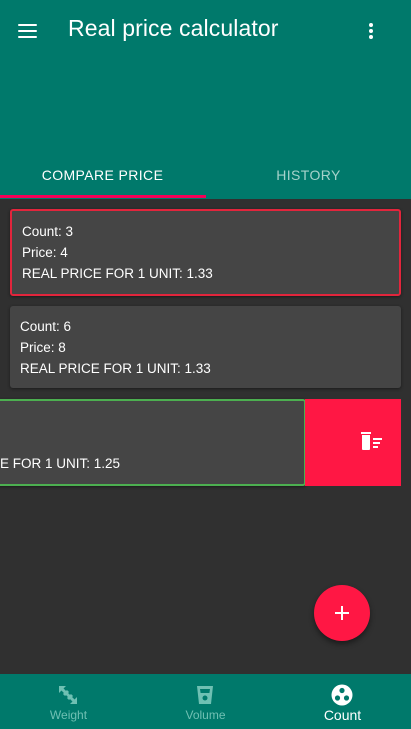  What do you see at coordinates (68, 695) in the screenshot?
I see `weight-arrows-icon` at bounding box center [68, 695].